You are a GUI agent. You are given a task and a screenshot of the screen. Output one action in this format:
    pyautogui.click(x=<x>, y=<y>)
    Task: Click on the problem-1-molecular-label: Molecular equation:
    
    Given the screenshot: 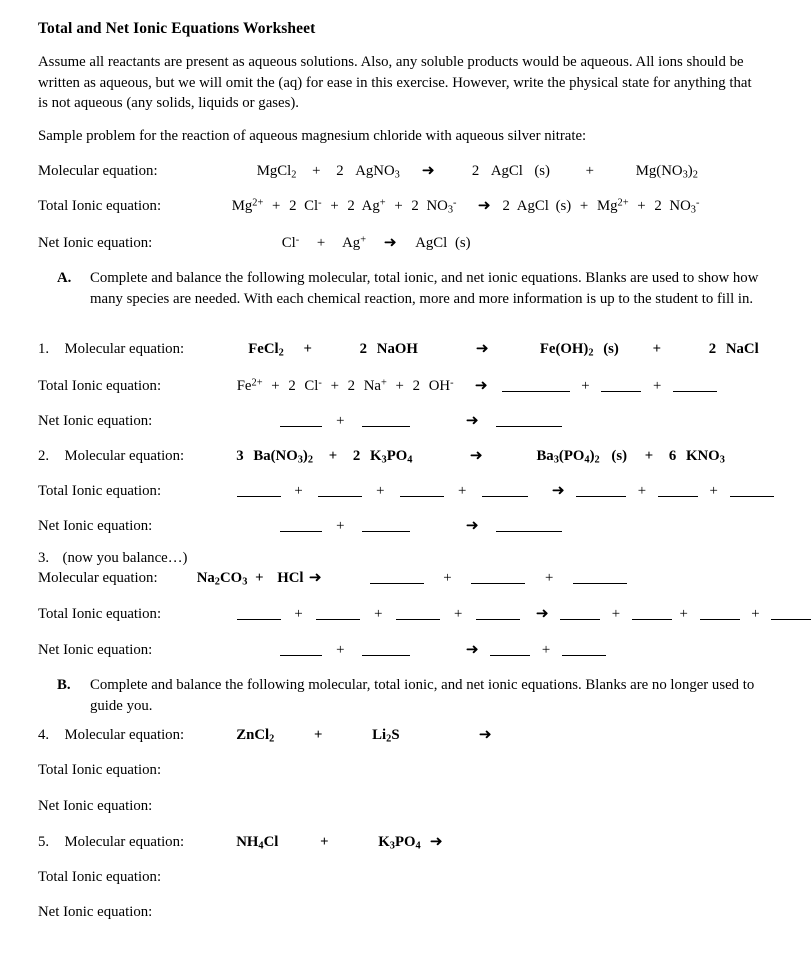 What is the action you would take?
    pyautogui.click(x=124, y=349)
    